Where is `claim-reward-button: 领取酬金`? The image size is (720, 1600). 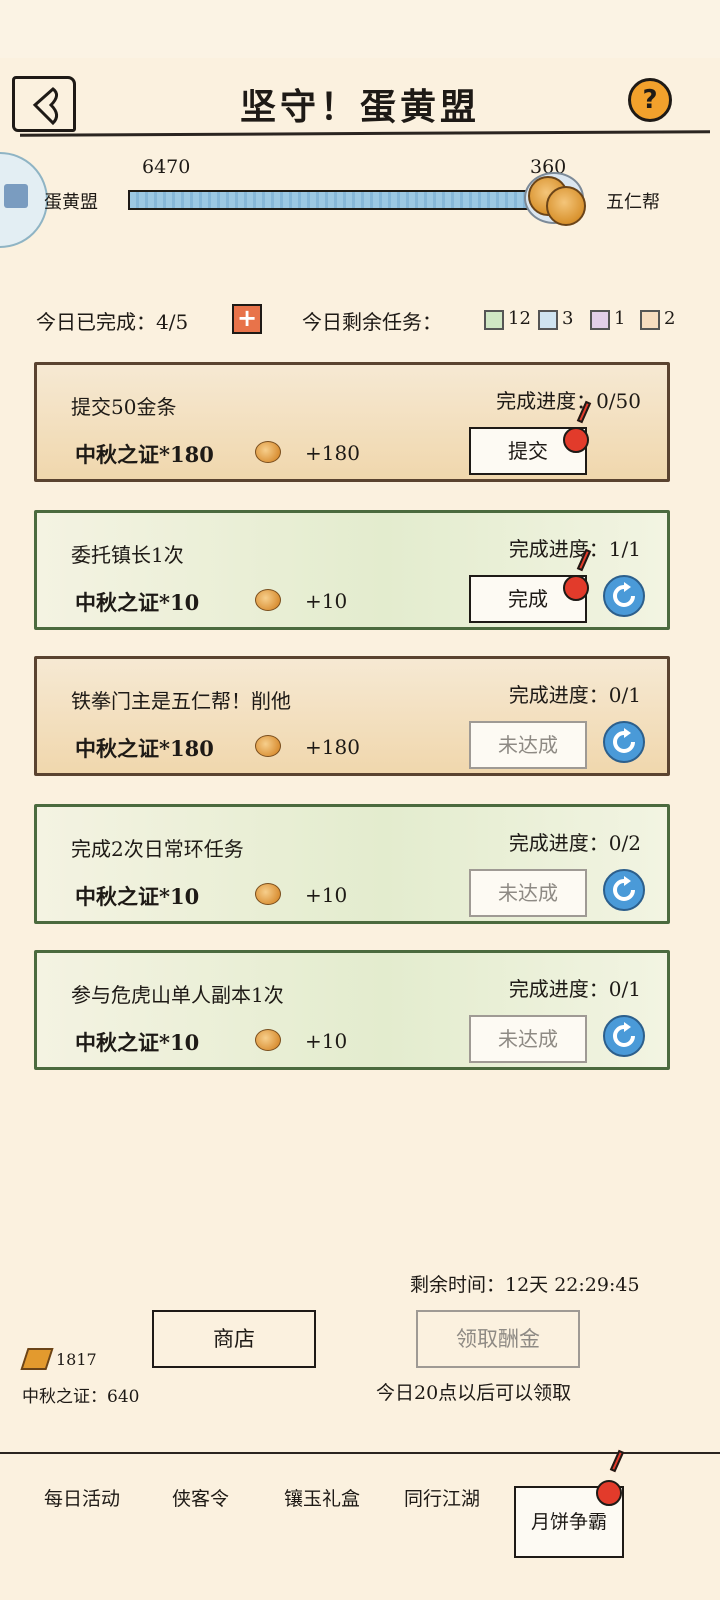
claim-reward-button: 领取酬金 is located at coordinates (498, 1339).